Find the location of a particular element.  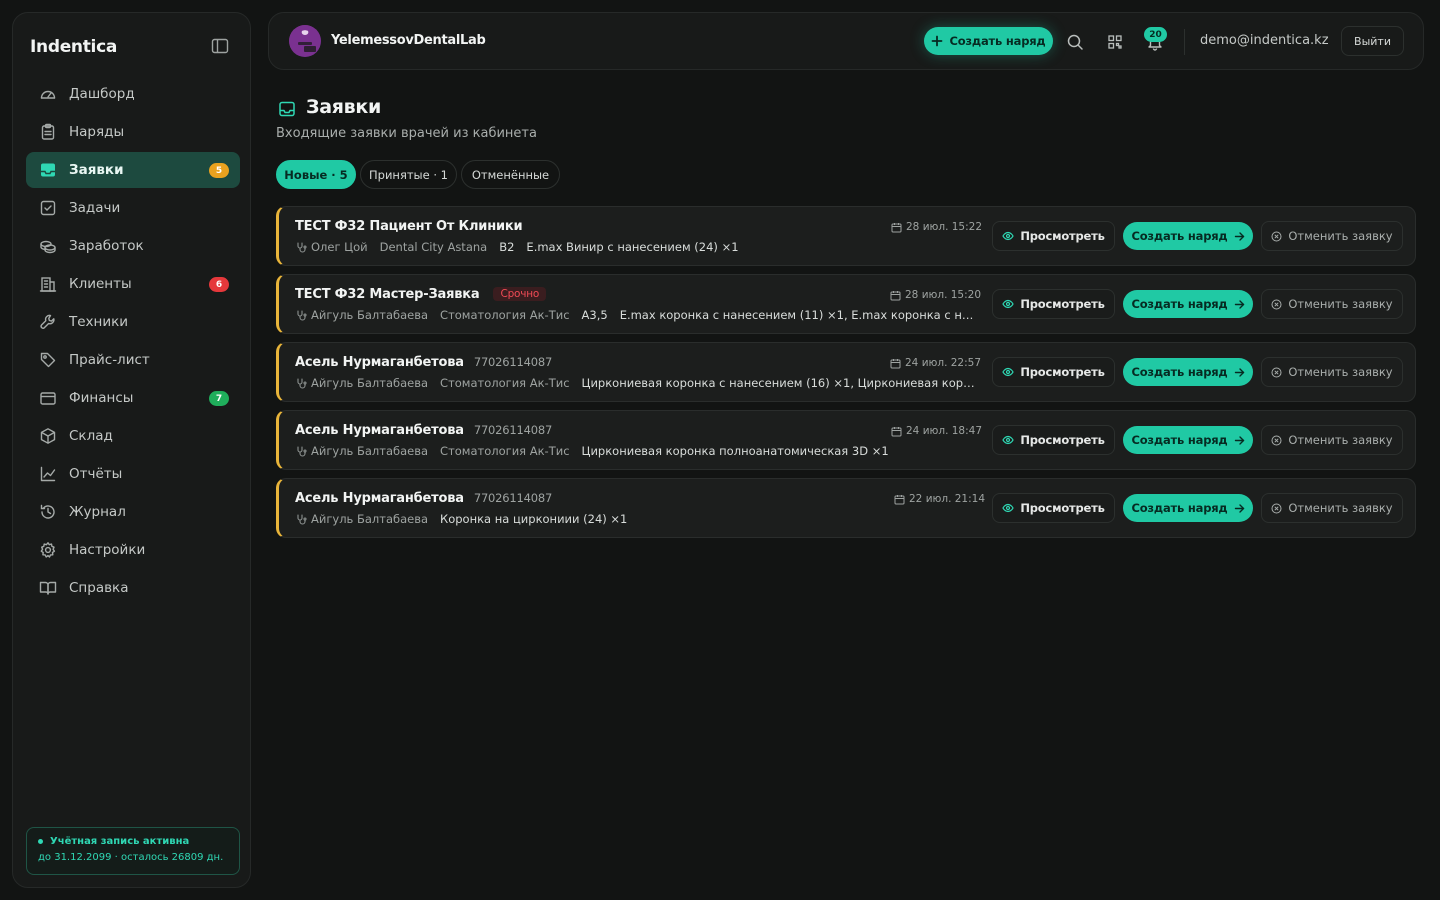

request-items: Коронка на циркониии (24) ×1 is located at coordinates (534, 519).